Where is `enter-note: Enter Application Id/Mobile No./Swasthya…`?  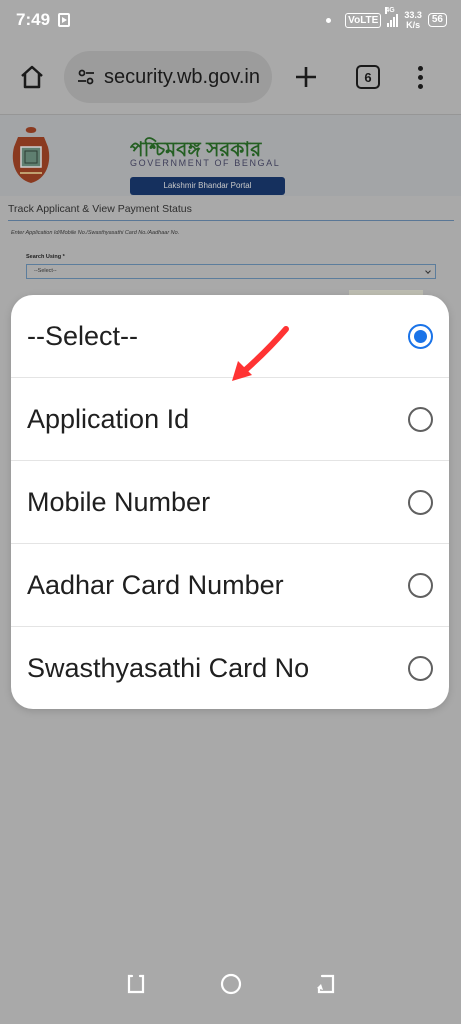 enter-note: Enter Application Id/Mobile No./Swasthya… is located at coordinates (95, 233).